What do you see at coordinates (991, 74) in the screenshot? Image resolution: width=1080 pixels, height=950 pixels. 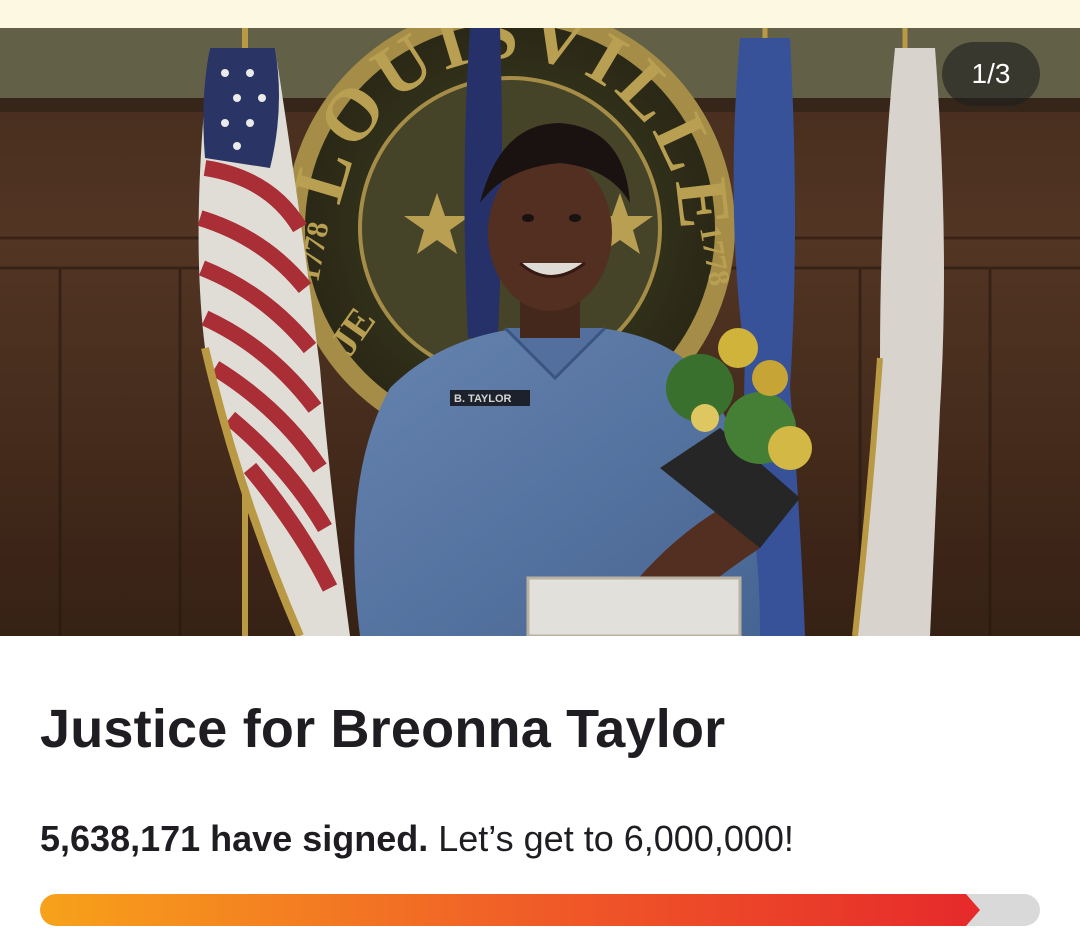 I see `image-counter-badge: 1/3` at bounding box center [991, 74].